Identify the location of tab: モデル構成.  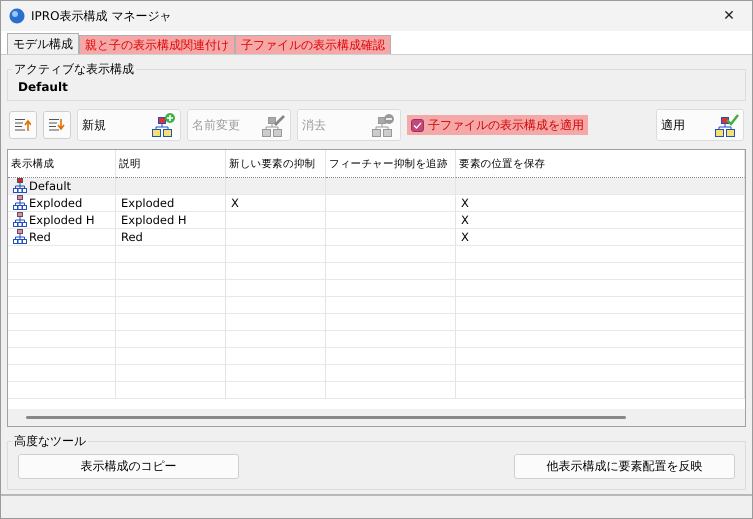
(43, 43).